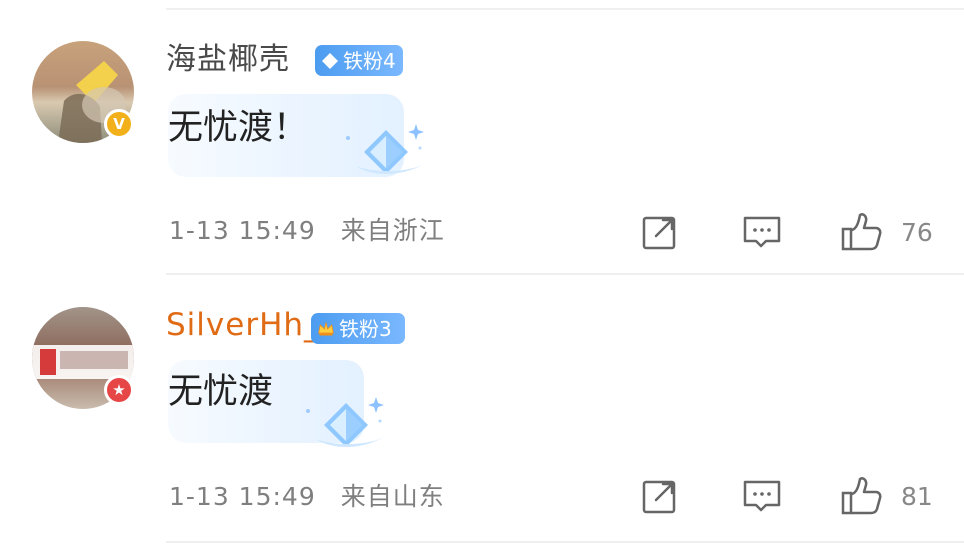  What do you see at coordinates (791, 232) in the screenshot?
I see `action-bar: 76` at bounding box center [791, 232].